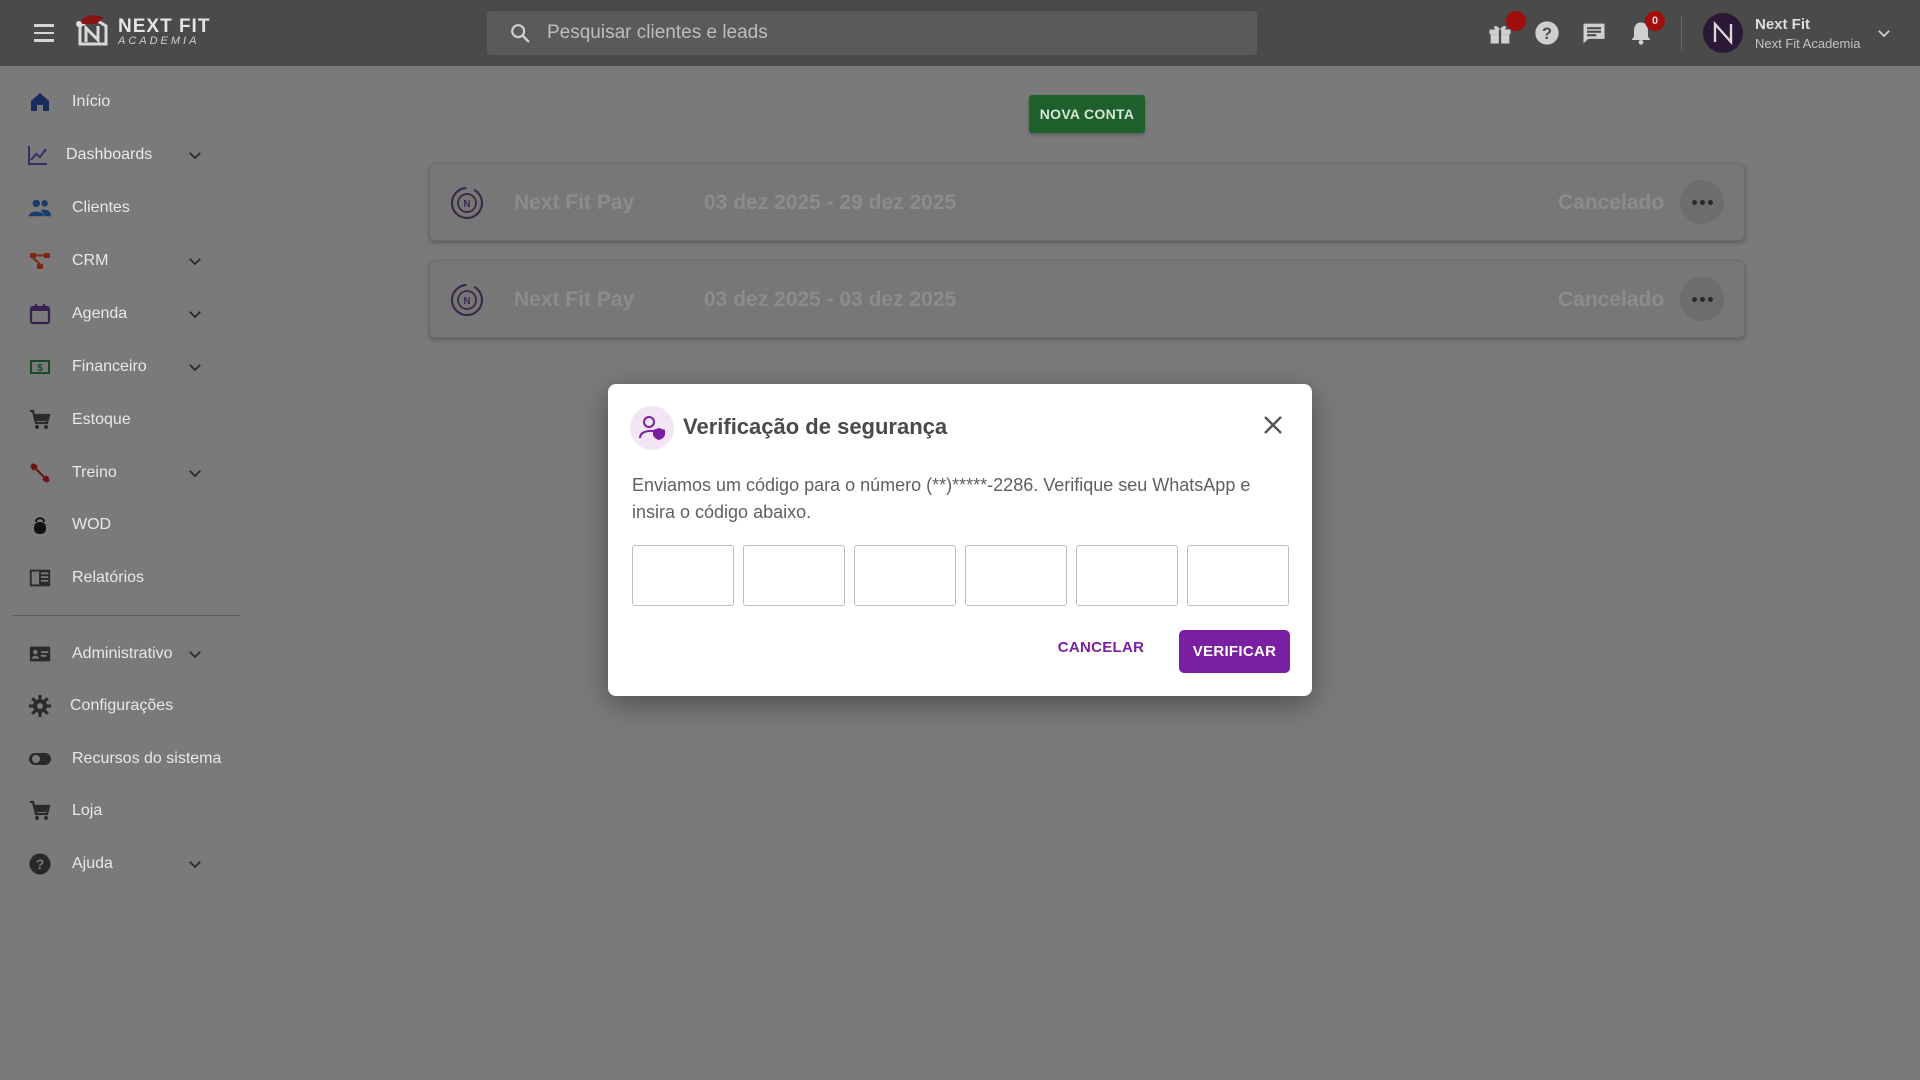  What do you see at coordinates (100, 313) in the screenshot?
I see `sidebar-item-label: Agenda` at bounding box center [100, 313].